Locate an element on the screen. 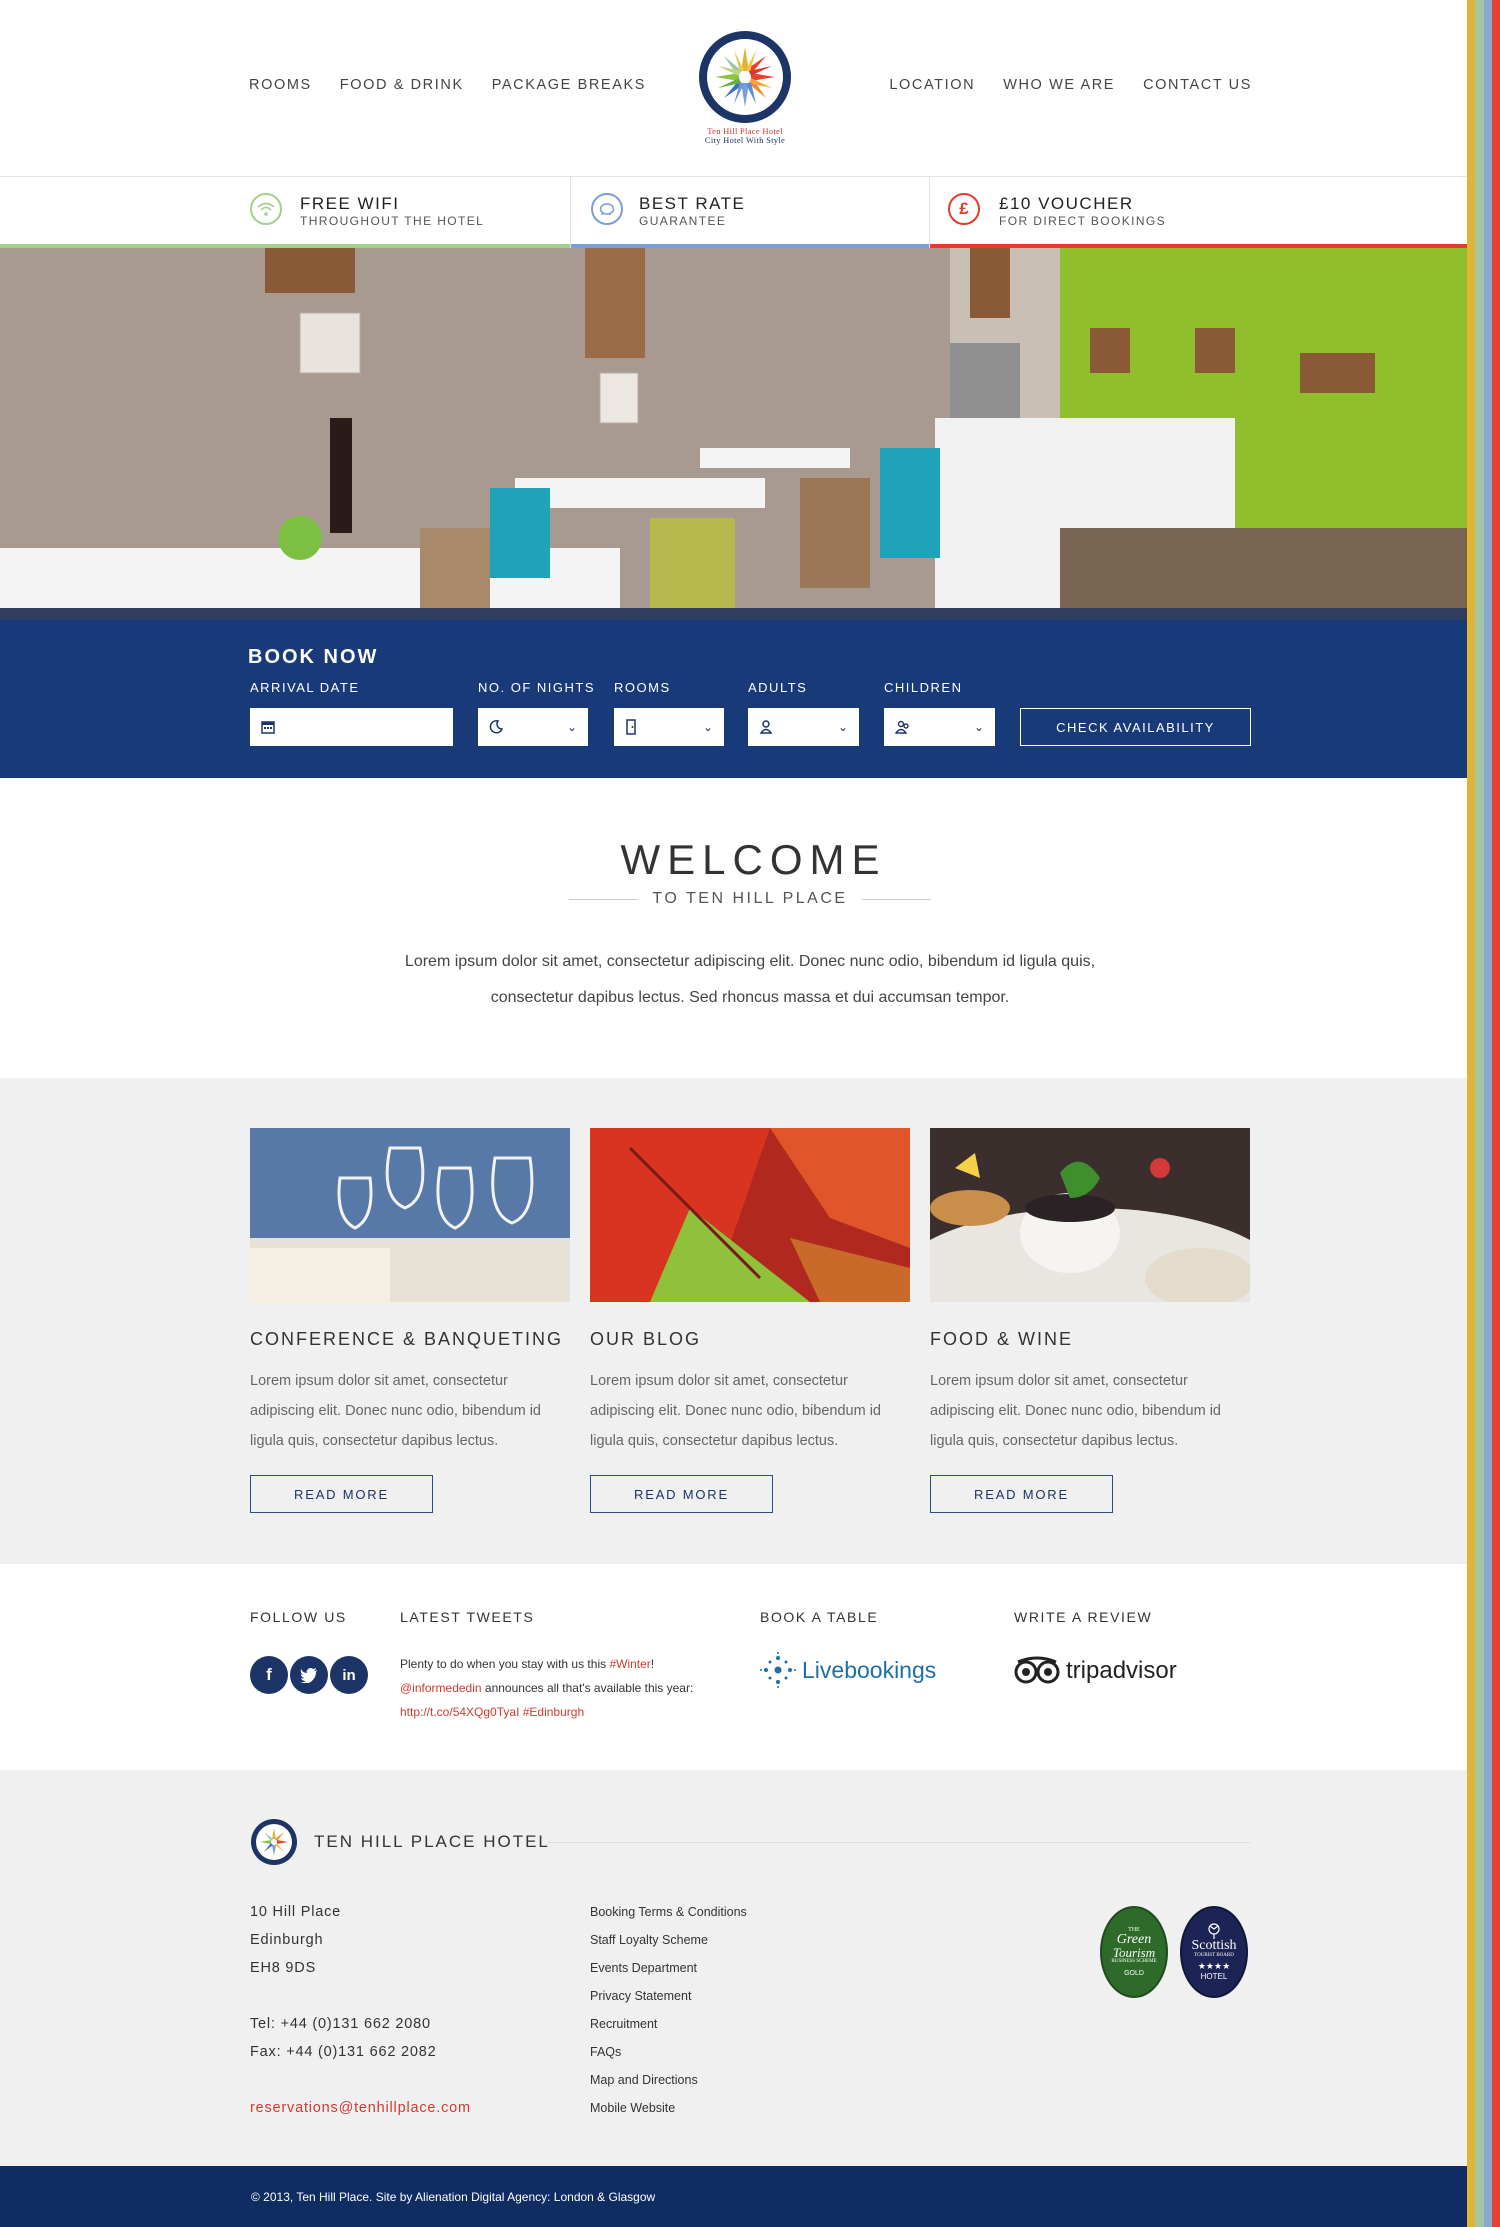 The height and width of the screenshot is (2227, 1500). livebookings-logo: Livebookings is located at coordinates (848, 1670).